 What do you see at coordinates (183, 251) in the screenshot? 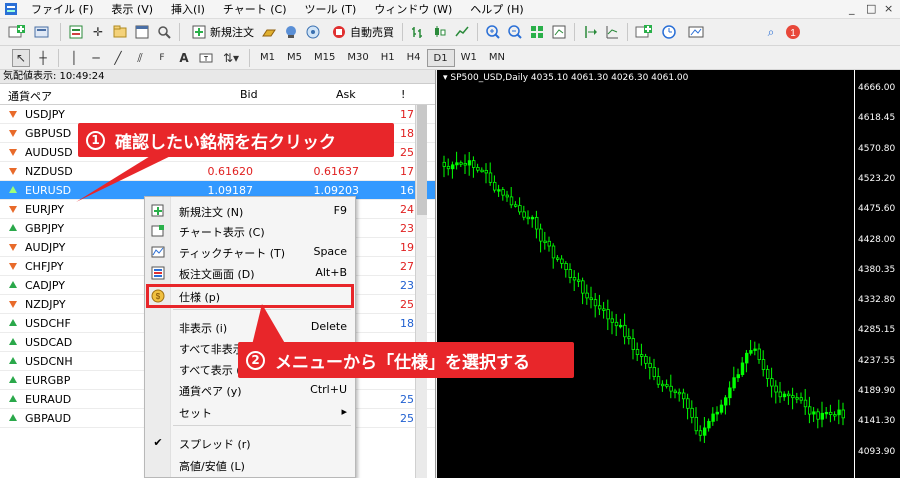
I see `callout-pointers` at bounding box center [183, 251].